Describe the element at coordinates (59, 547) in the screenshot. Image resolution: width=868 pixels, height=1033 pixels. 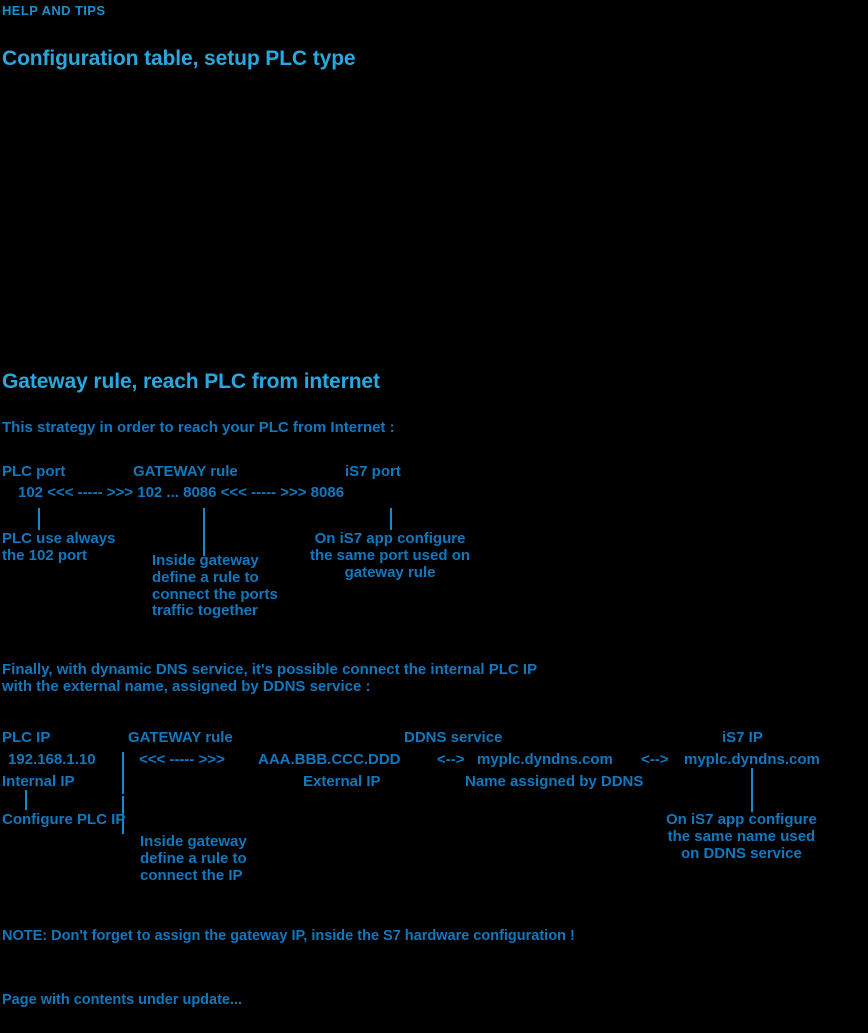
I see `ports-annotation-plc: PLC use always the 102 port` at that location.